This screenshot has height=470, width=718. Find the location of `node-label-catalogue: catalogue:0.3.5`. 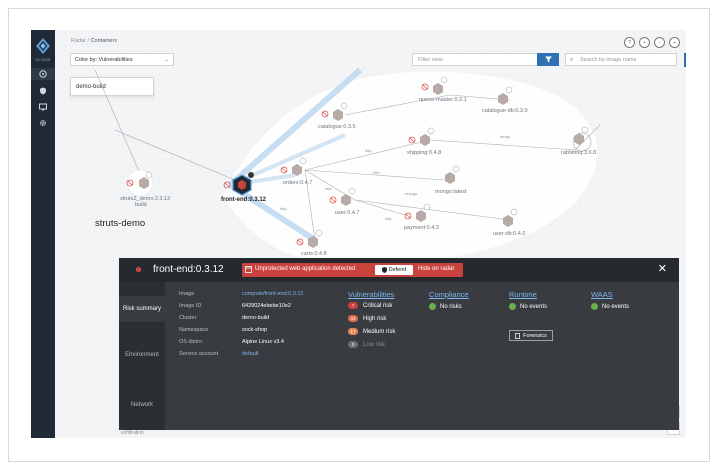

node-label-catalogue: catalogue:0.3.5 is located at coordinates (337, 127).